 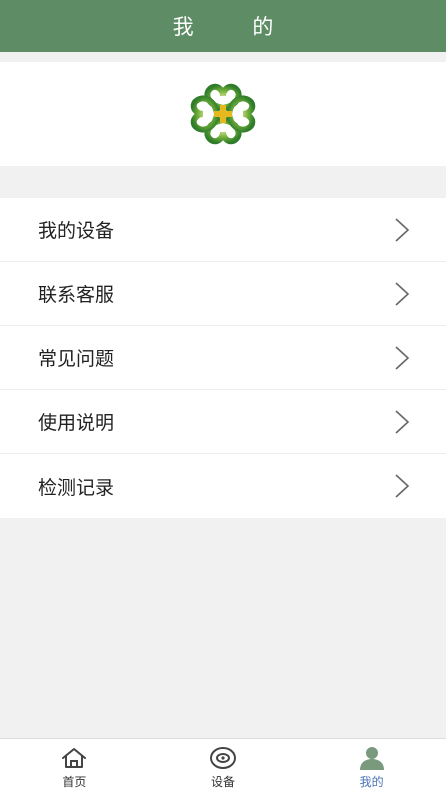 What do you see at coordinates (236, 27) in the screenshot?
I see `page-title: 我 的` at bounding box center [236, 27].